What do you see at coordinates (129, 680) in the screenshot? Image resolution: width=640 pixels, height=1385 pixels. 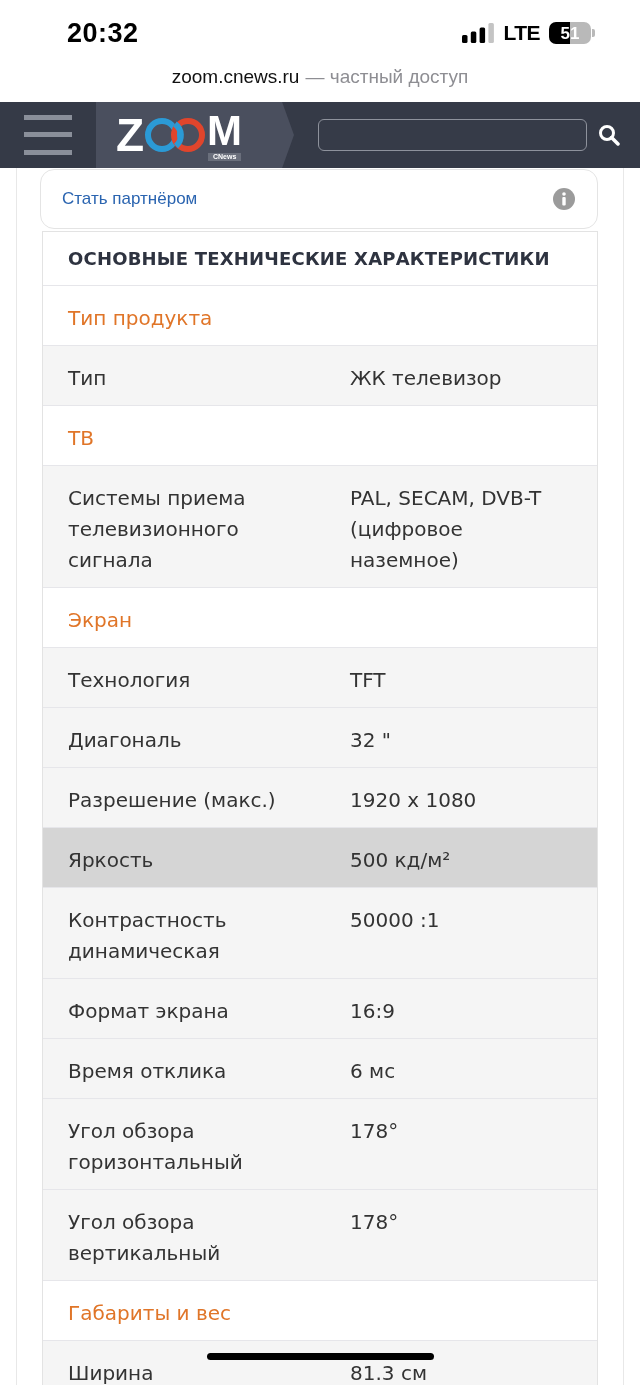 I see `spec-label: Технология` at bounding box center [129, 680].